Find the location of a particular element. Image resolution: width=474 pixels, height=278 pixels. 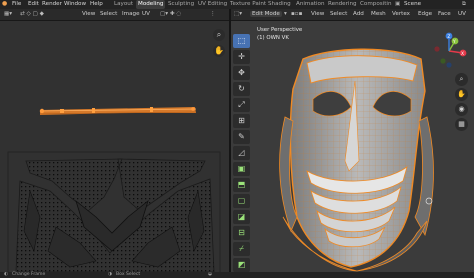

vp-menu-vertex: Vertex is located at coordinates (401, 14).